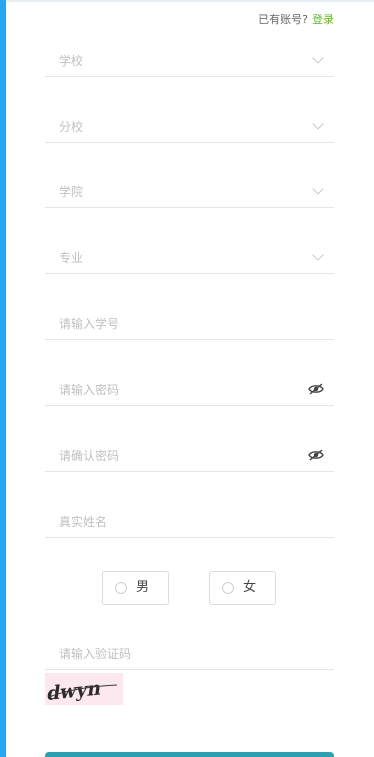  Describe the element at coordinates (190, 1) in the screenshot. I see `top-divider` at that location.